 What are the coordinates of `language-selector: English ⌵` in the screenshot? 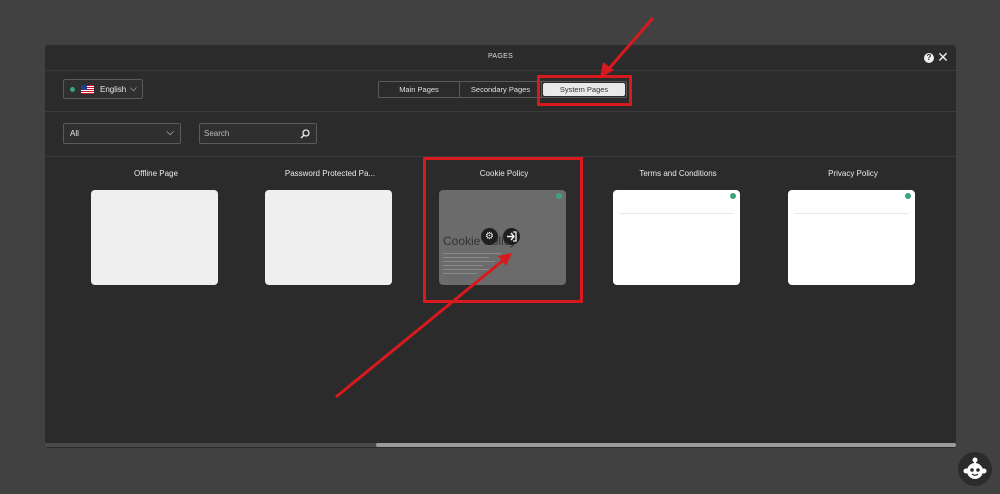 It's located at (103, 89).